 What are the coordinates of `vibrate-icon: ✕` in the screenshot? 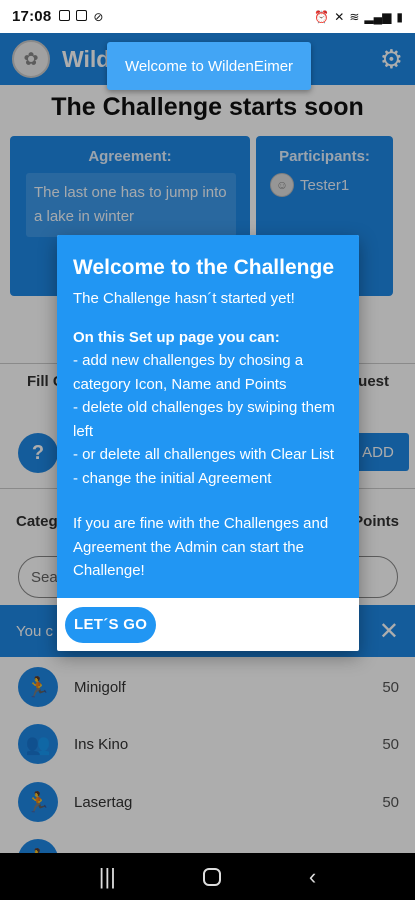 It's located at (339, 16).